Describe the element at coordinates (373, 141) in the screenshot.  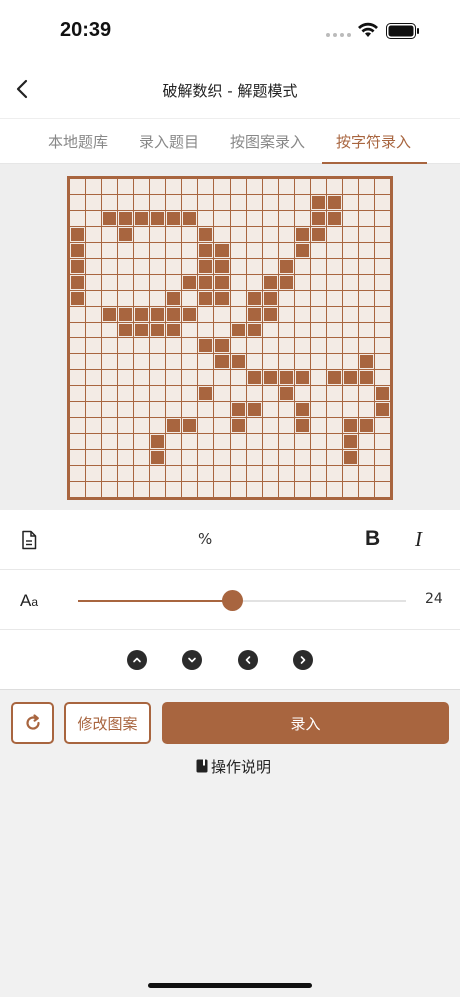
I see `tab-enter-by-character: 按字符录入` at that location.